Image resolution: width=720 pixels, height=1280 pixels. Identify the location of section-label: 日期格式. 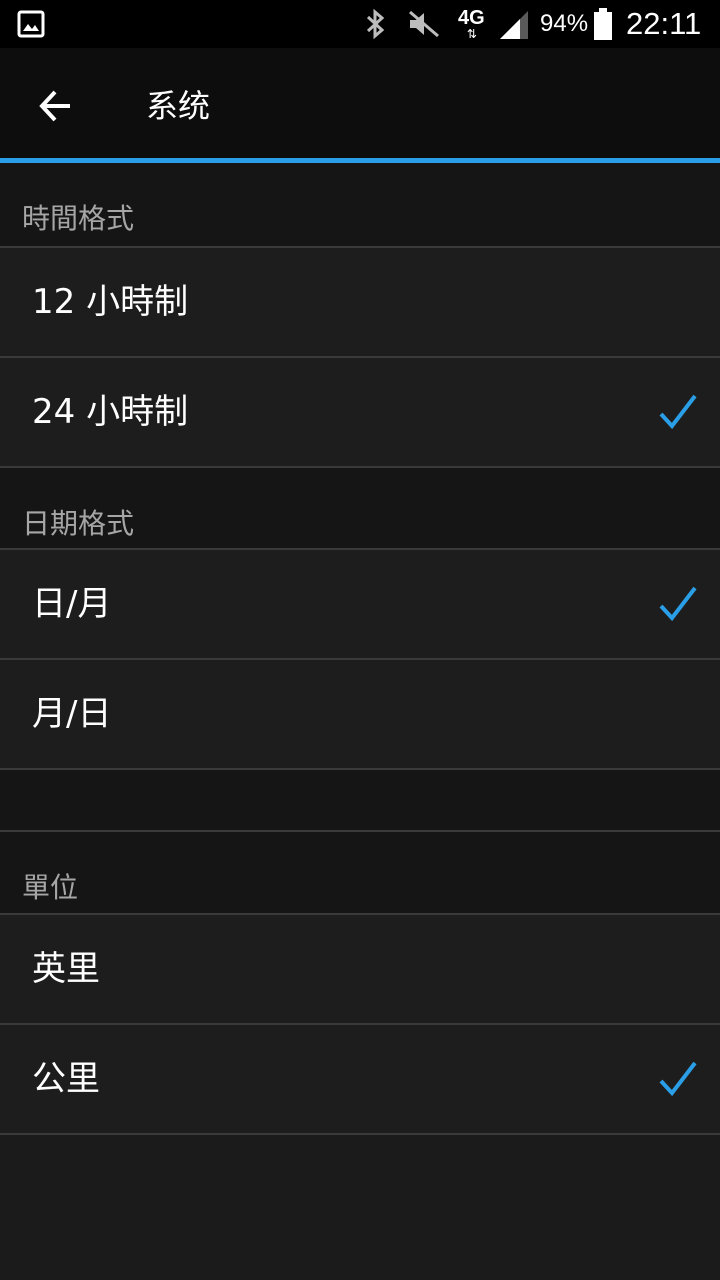
(78, 523).